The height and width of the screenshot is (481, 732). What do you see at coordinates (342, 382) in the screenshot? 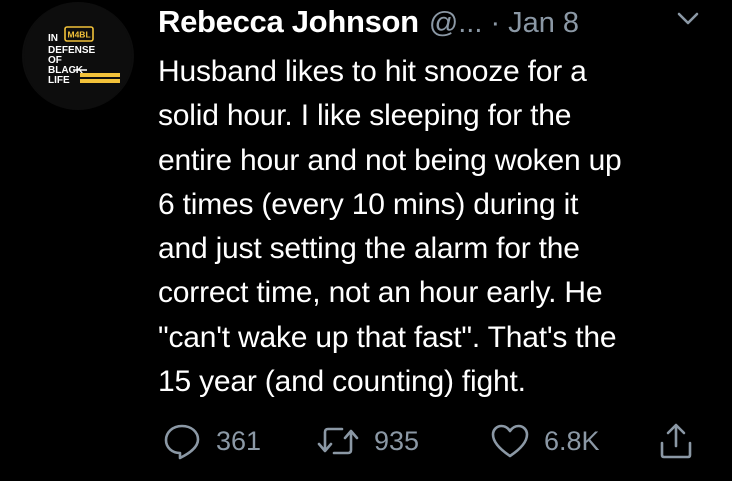
I see `tweet-text-line: 15 year (and counting) fight.` at bounding box center [342, 382].